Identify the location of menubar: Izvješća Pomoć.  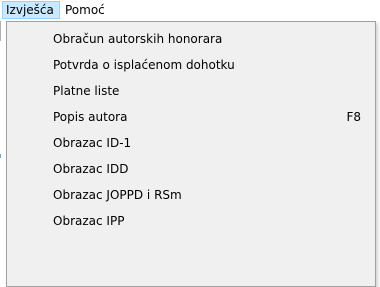
(190, 10).